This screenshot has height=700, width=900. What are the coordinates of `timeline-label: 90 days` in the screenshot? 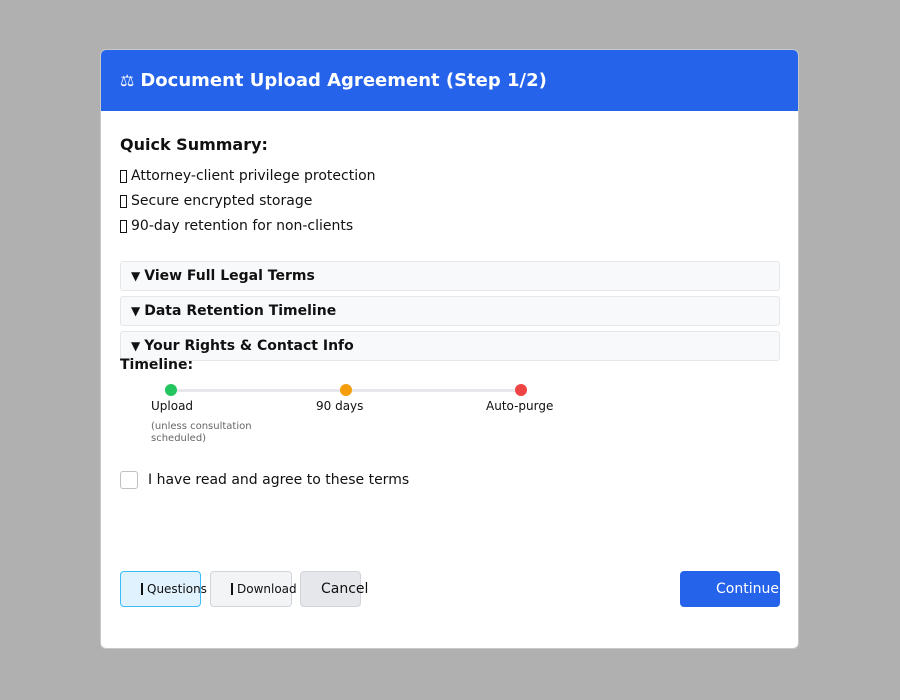 It's located at (340, 406).